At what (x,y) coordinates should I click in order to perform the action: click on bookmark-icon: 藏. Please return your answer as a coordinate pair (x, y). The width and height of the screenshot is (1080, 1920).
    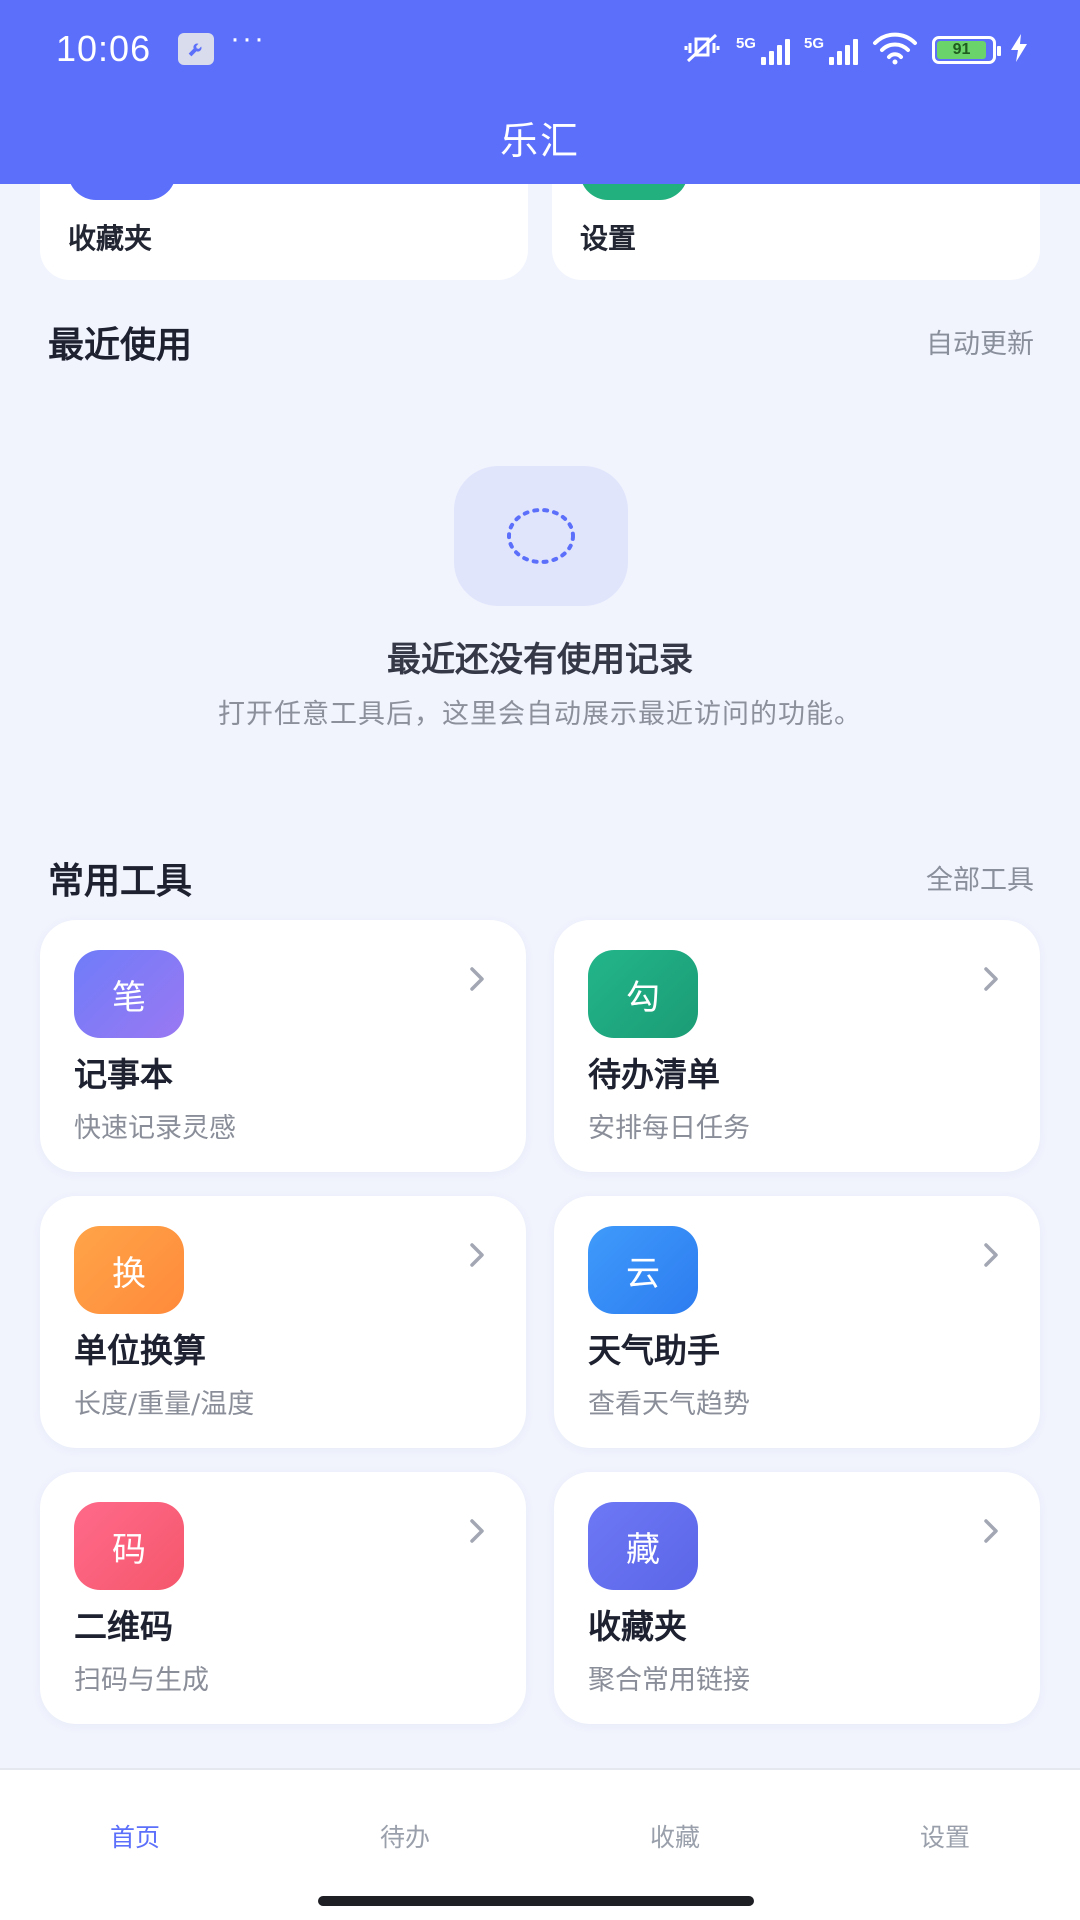
    Looking at the image, I should click on (643, 1546).